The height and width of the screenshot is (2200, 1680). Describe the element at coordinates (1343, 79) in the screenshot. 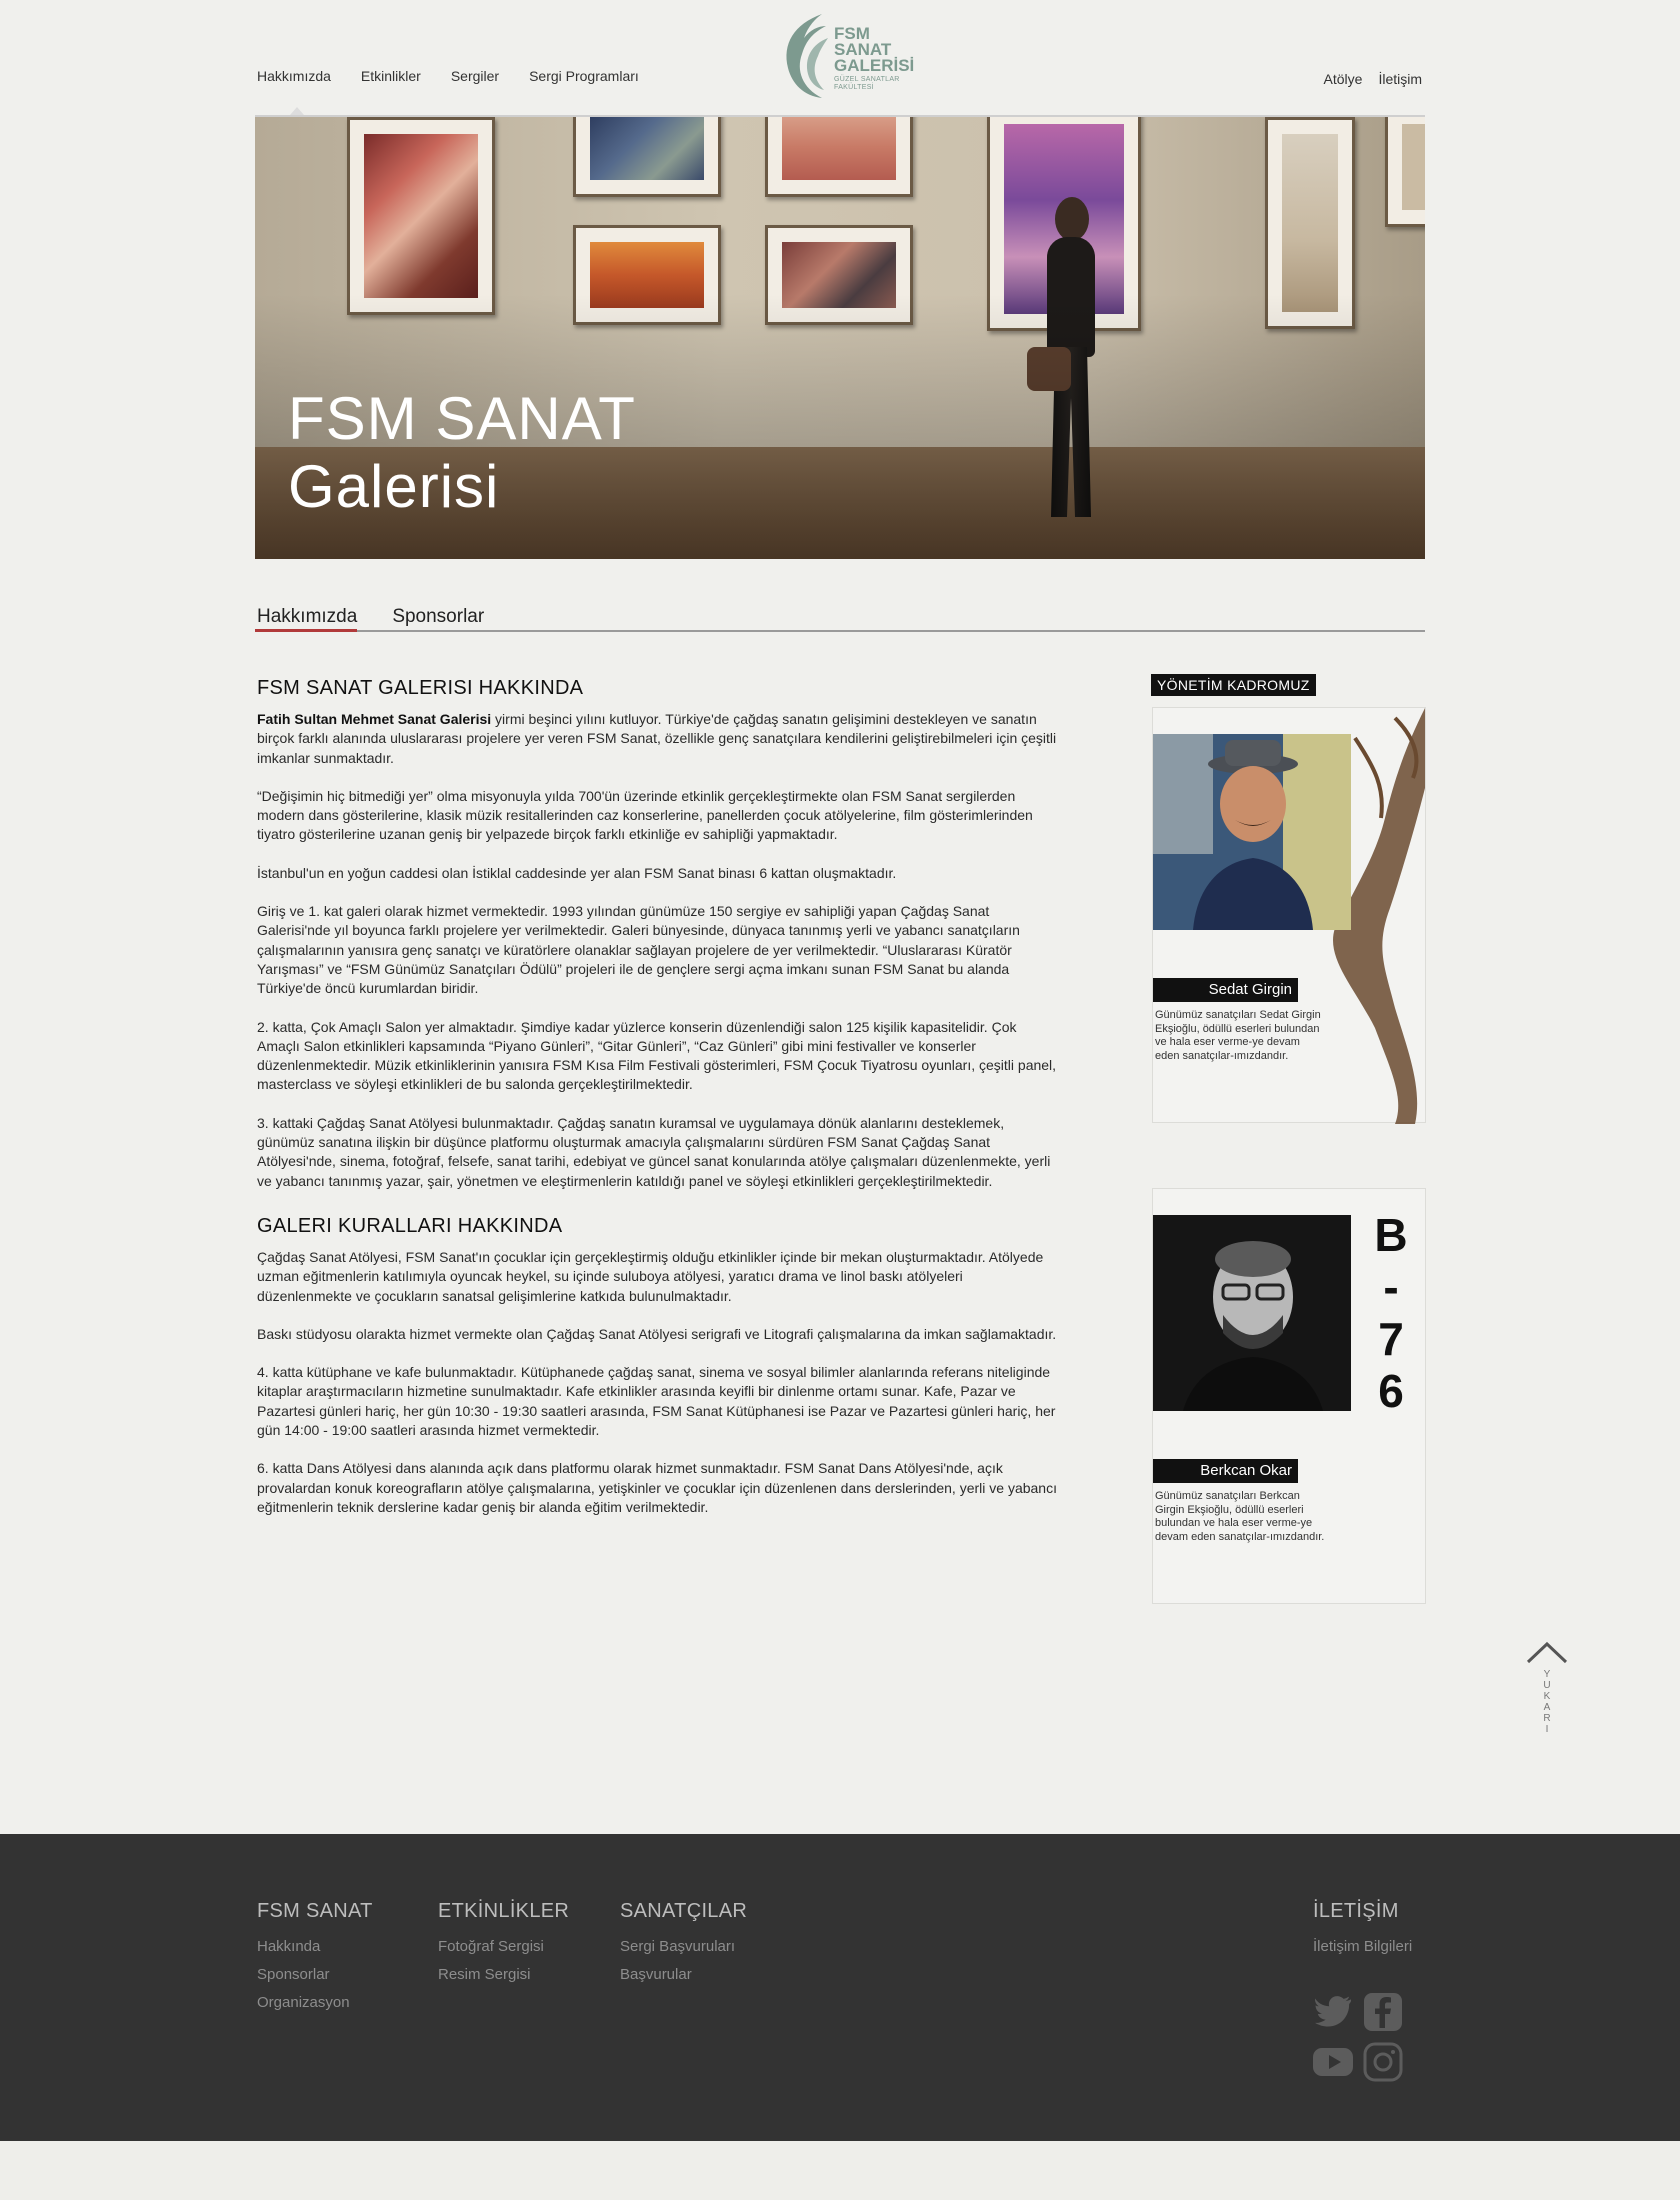

I see `nav-atolye: Atölye` at that location.